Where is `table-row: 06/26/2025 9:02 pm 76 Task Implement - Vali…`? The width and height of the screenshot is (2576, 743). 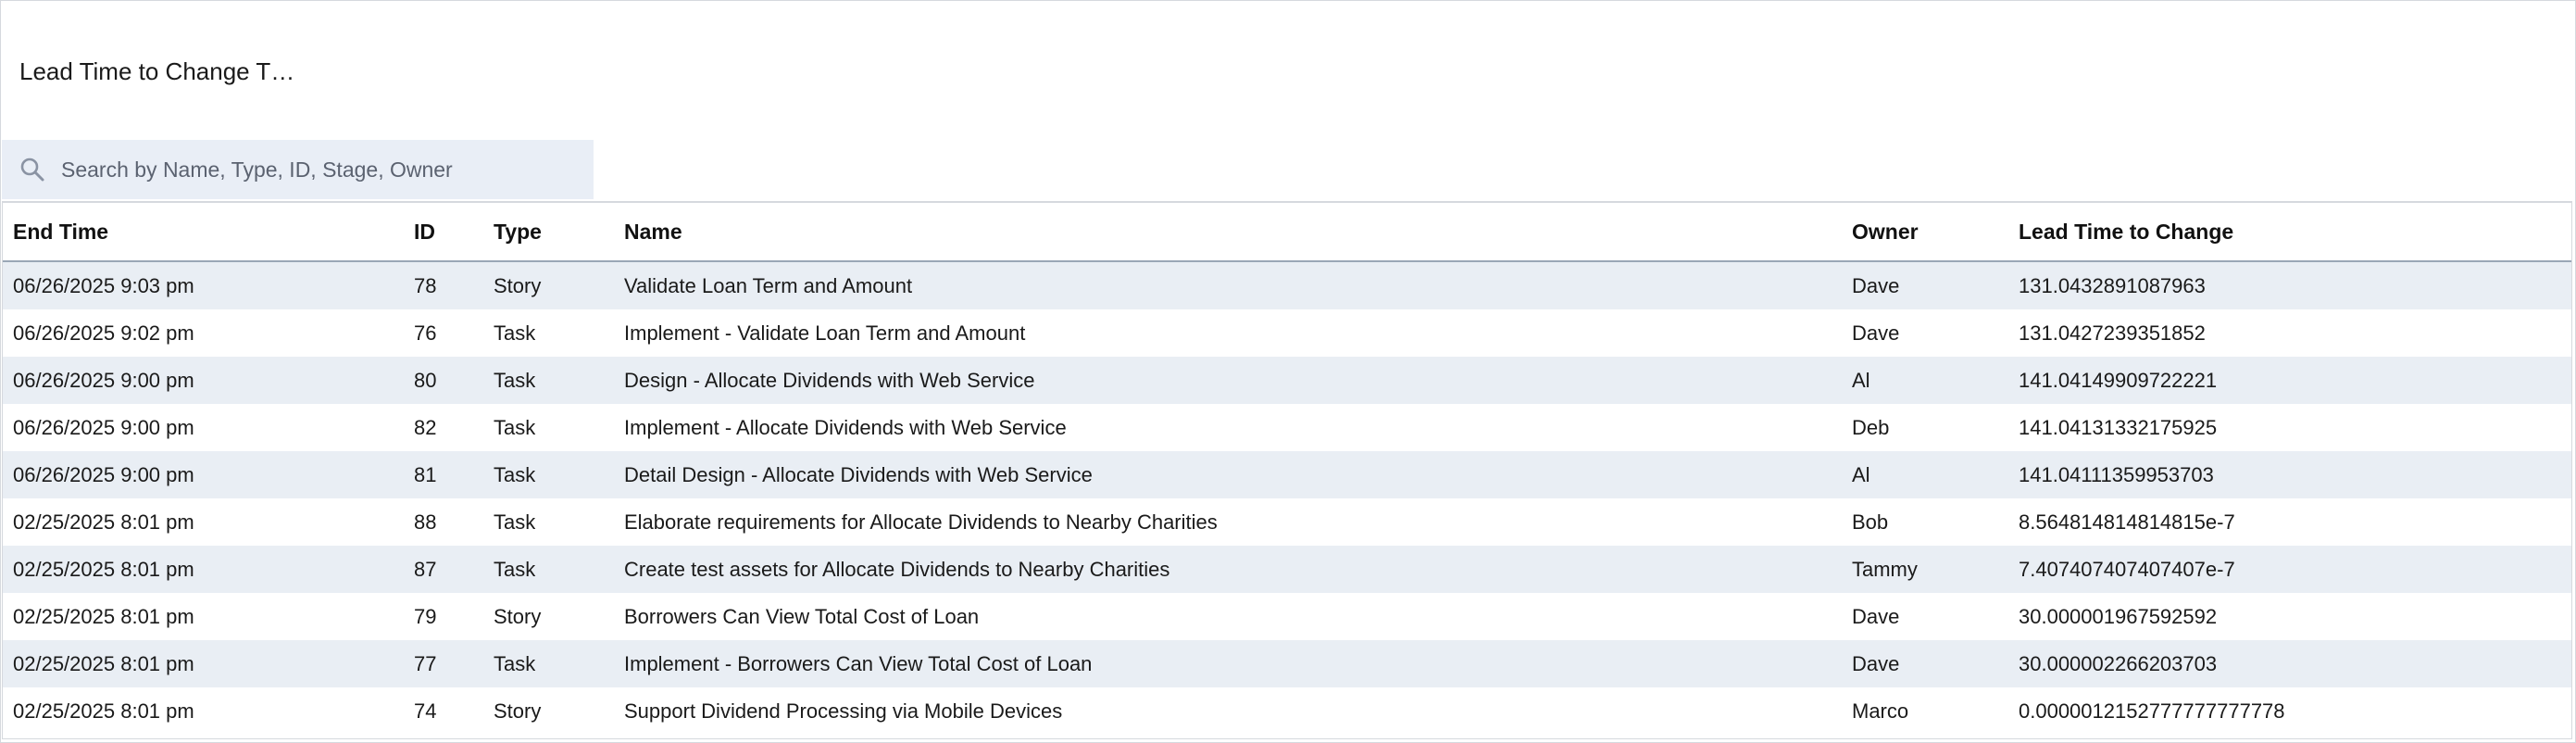 table-row: 06/26/2025 9:02 pm 76 Task Implement - Vali… is located at coordinates (1287, 333).